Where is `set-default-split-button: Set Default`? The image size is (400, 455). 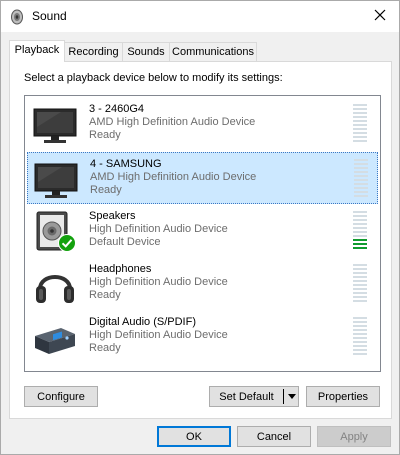 set-default-split-button: Set Default is located at coordinates (254, 396).